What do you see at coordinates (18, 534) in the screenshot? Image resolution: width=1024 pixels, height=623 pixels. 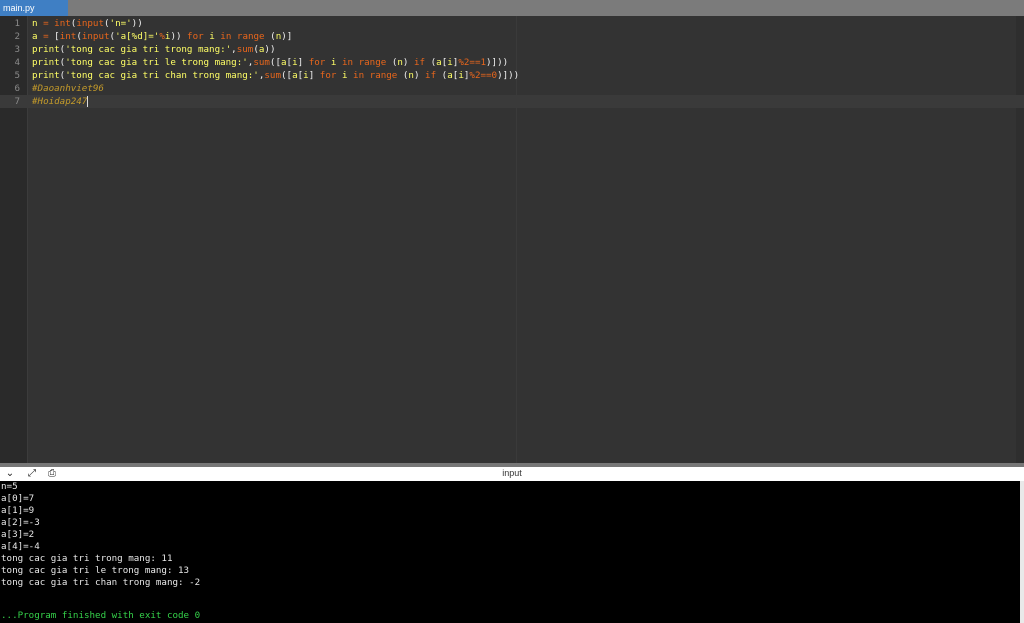 I see `console-line: a[3]=2` at bounding box center [18, 534].